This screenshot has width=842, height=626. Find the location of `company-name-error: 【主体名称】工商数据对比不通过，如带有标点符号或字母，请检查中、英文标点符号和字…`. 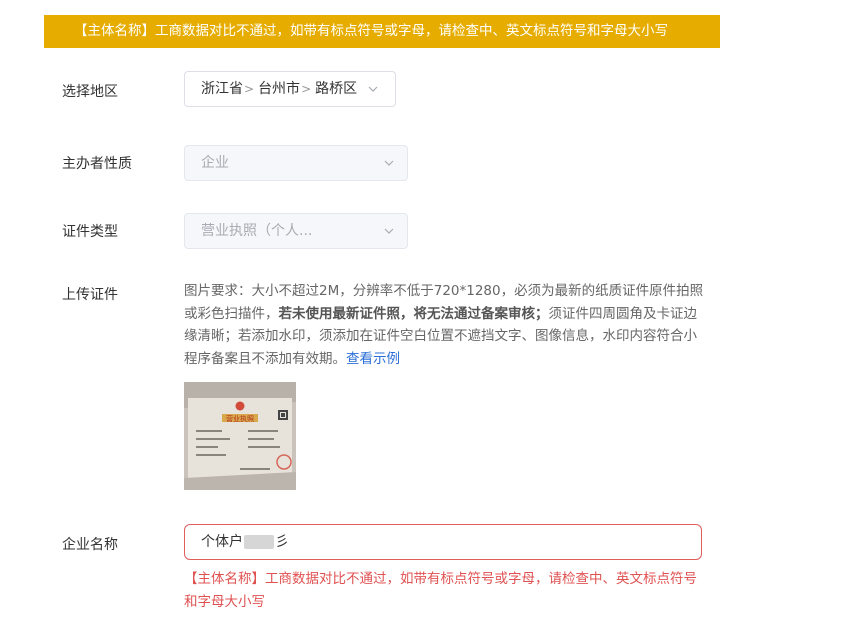

company-name-error: 【主体名称】工商数据对比不通过，如带有标点符号或字母，请检查中、英文标点符号和字… is located at coordinates (440, 590).